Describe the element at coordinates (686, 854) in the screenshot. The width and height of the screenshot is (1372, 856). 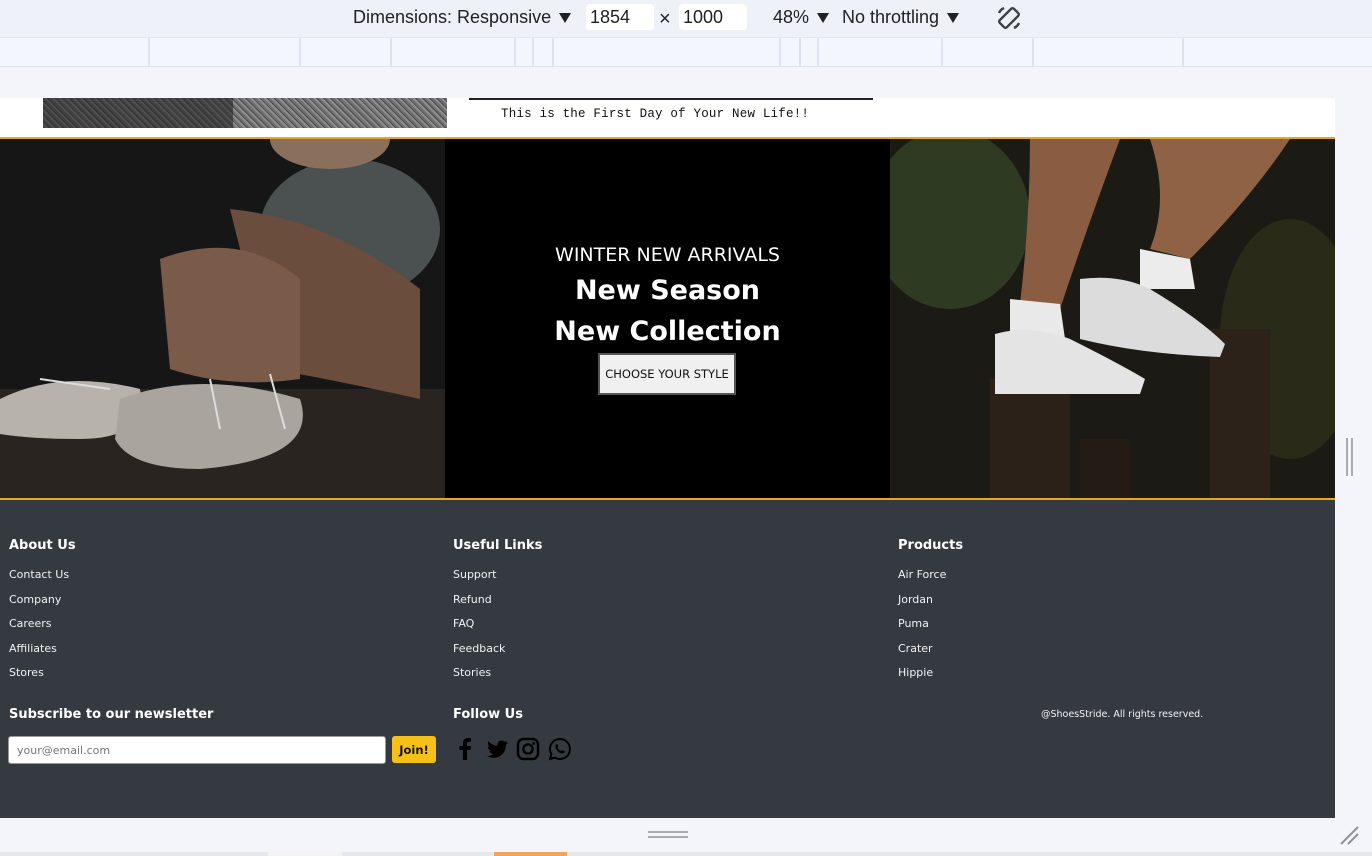
I see `status-line` at that location.